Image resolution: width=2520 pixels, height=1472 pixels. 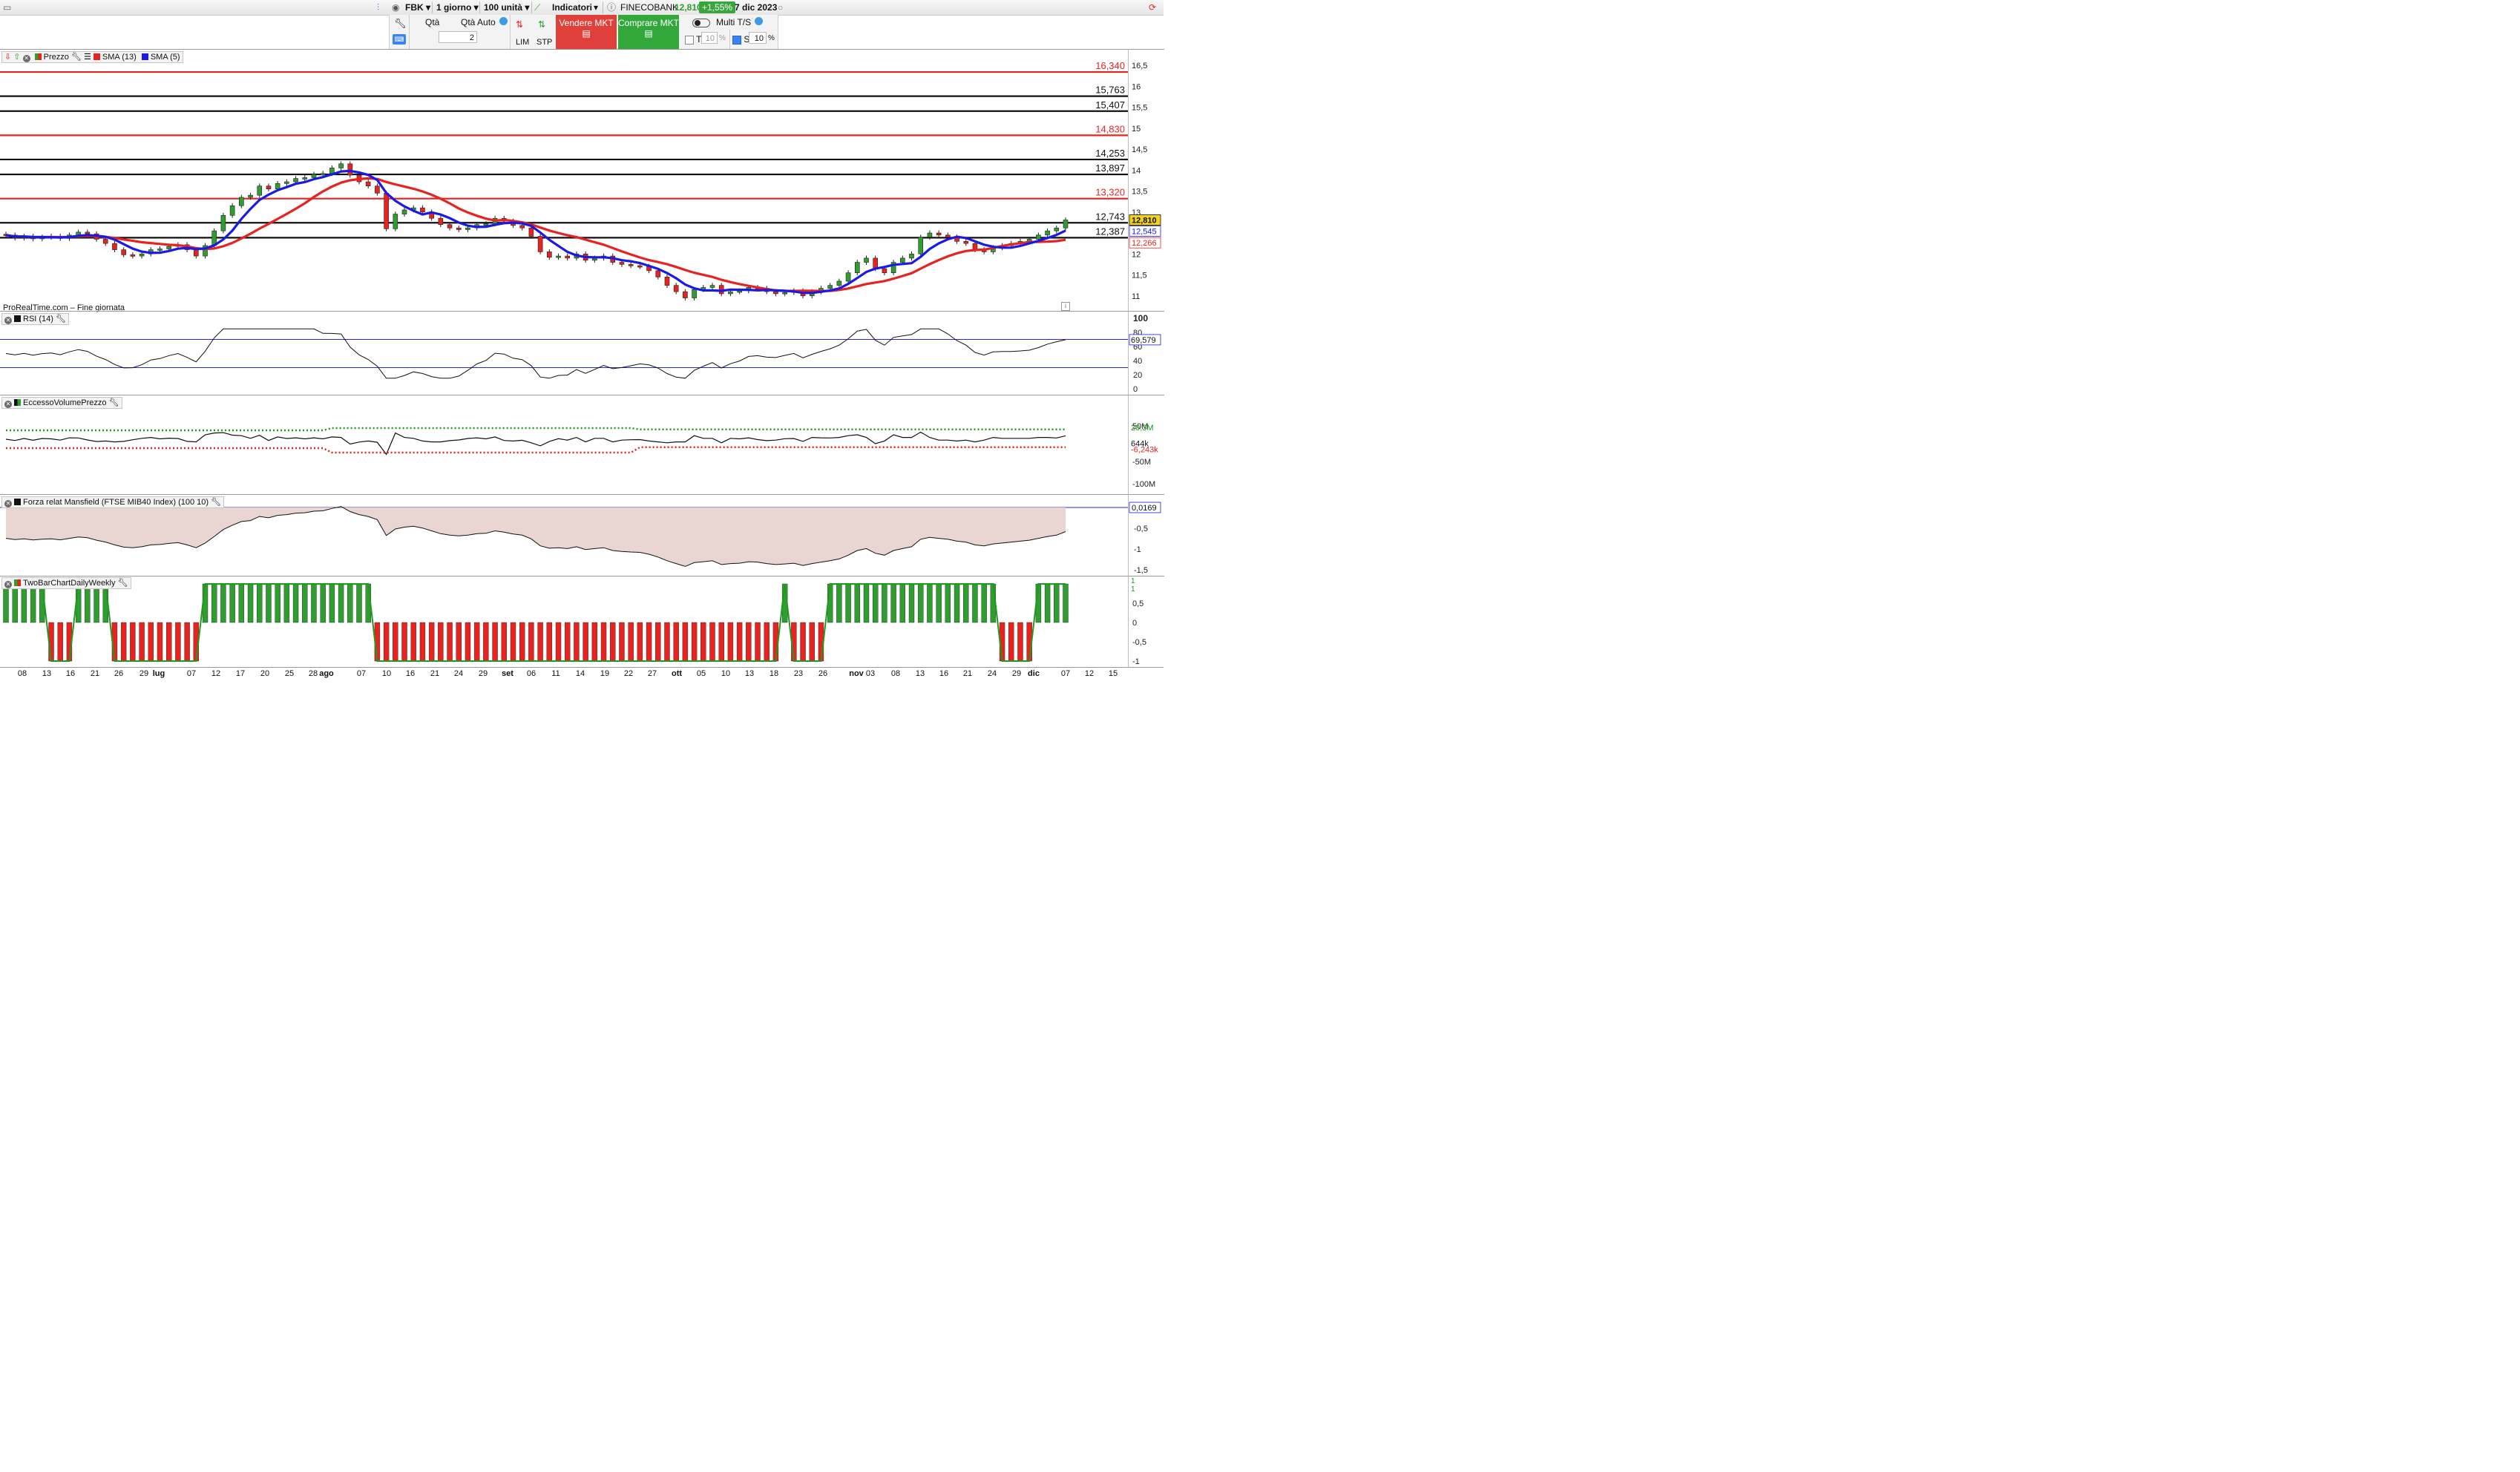 I want to click on mansfield-settings-icon: 🔧︎, so click(x=216, y=502).